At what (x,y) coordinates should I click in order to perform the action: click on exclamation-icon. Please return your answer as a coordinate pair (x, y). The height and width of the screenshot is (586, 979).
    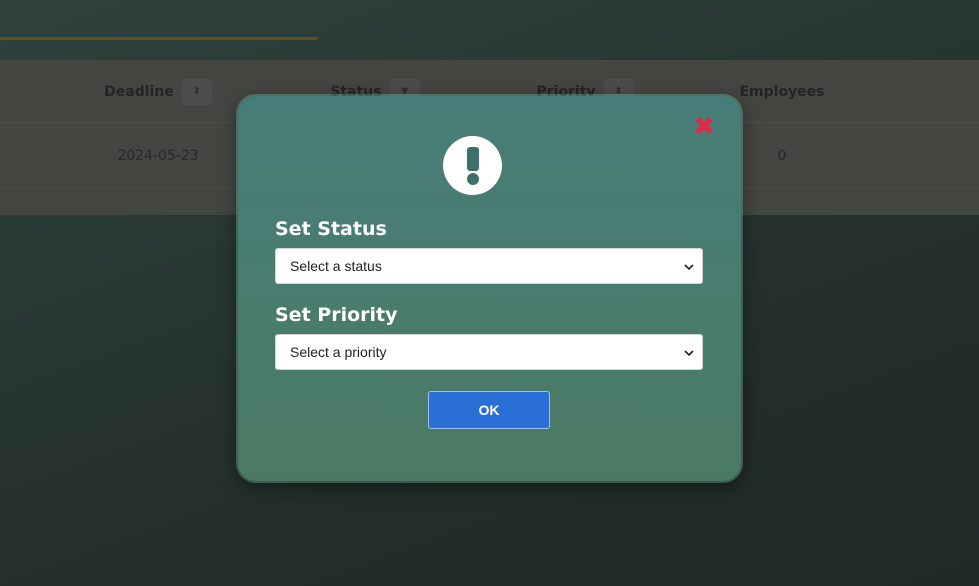
    Looking at the image, I should click on (472, 165).